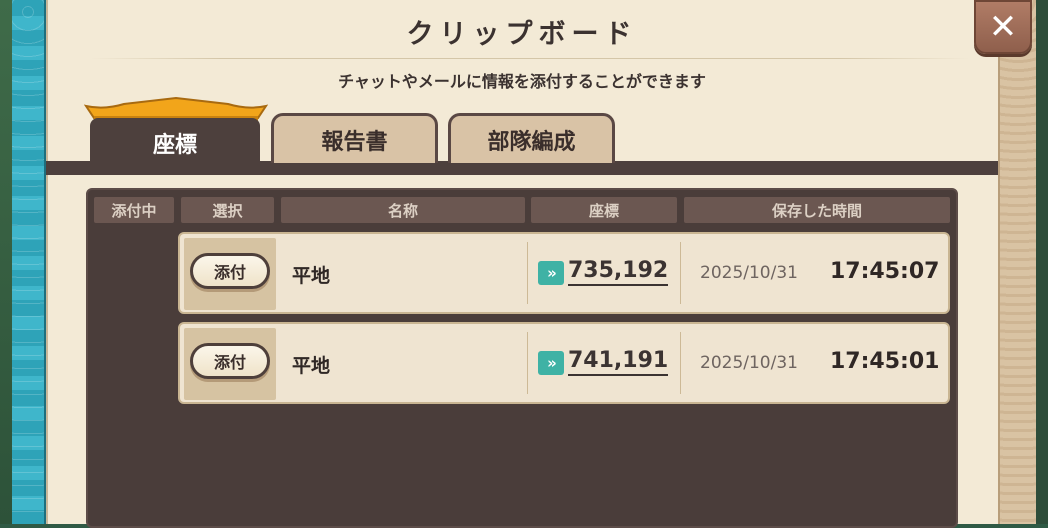 This screenshot has width=1048, height=528. What do you see at coordinates (618, 362) in the screenshot?
I see `coordinates-link: 741,191` at bounding box center [618, 362].